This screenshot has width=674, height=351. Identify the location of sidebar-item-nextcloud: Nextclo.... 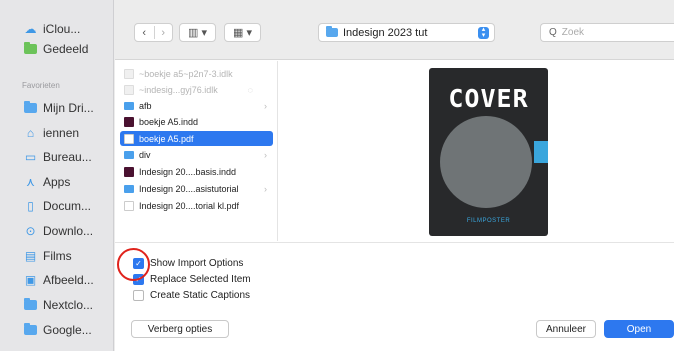
(58, 305).